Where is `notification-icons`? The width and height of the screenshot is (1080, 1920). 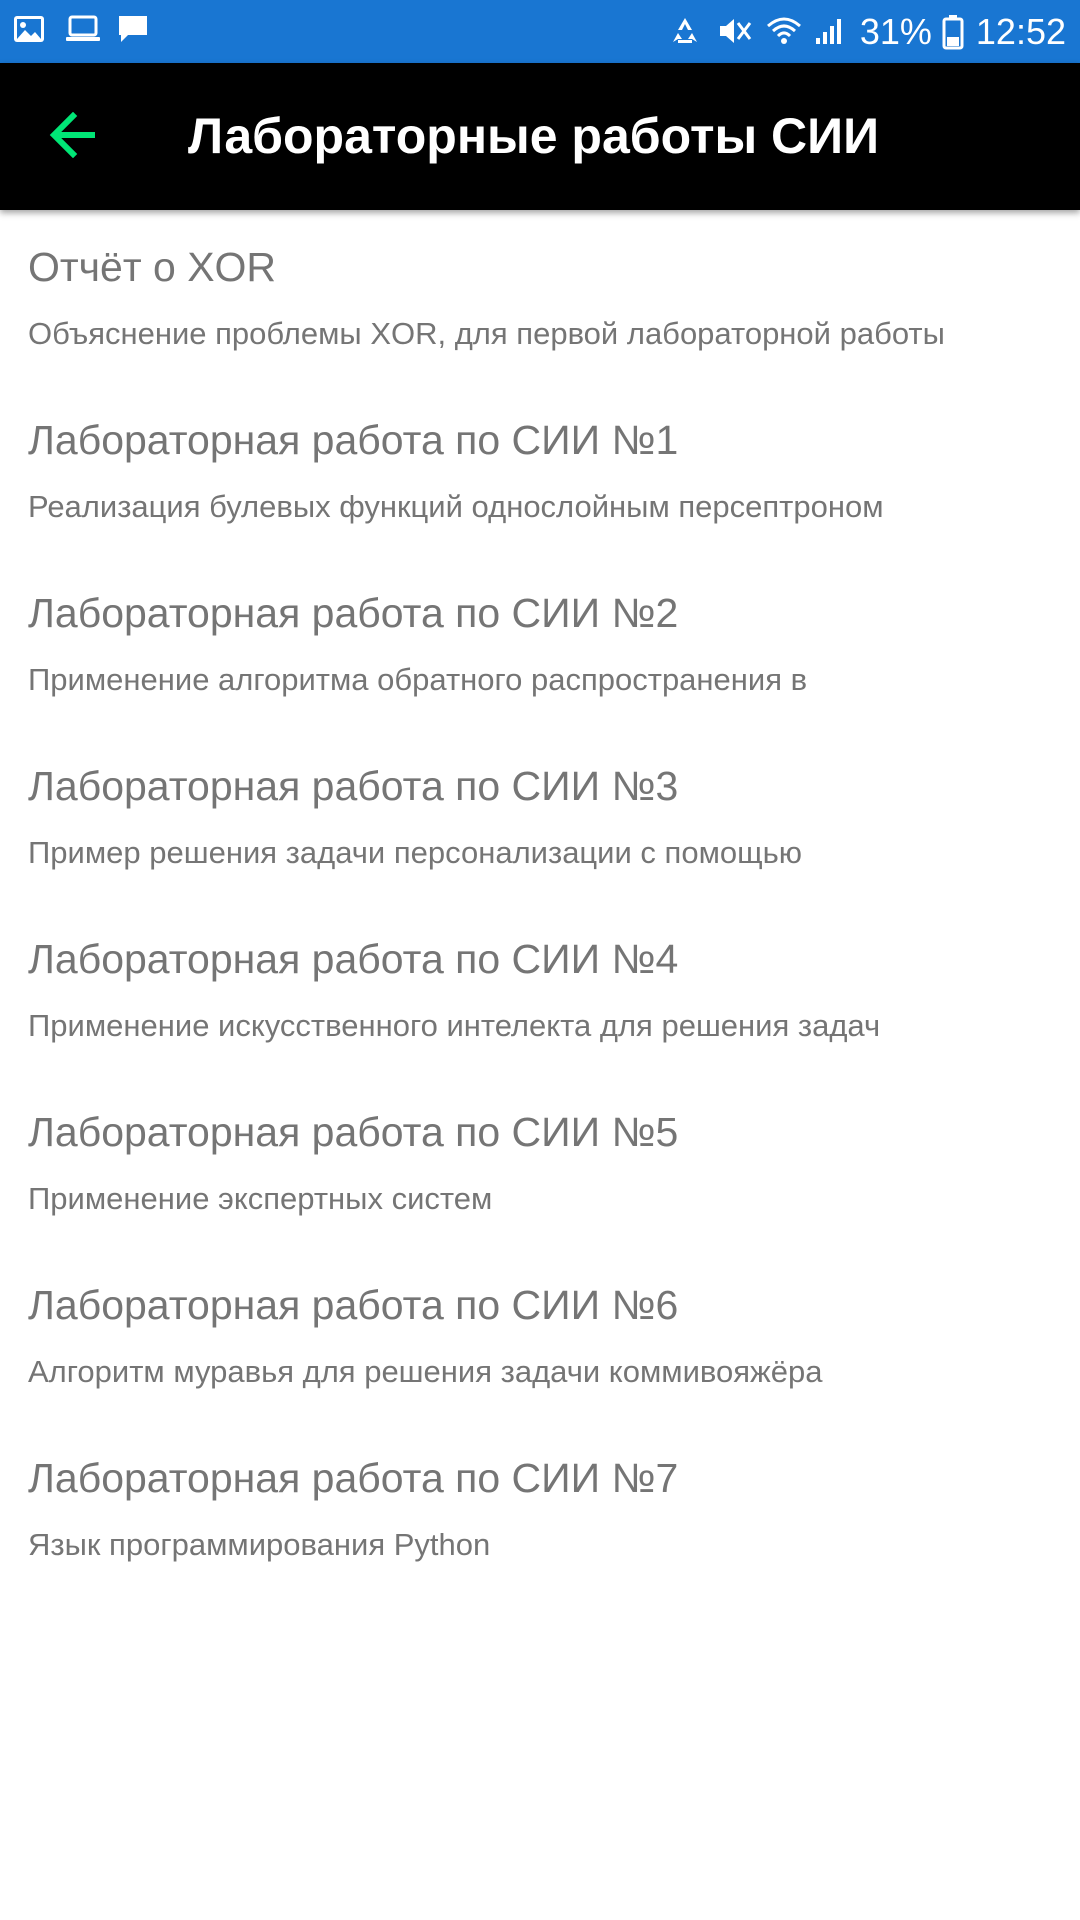
notification-icons is located at coordinates (83, 30).